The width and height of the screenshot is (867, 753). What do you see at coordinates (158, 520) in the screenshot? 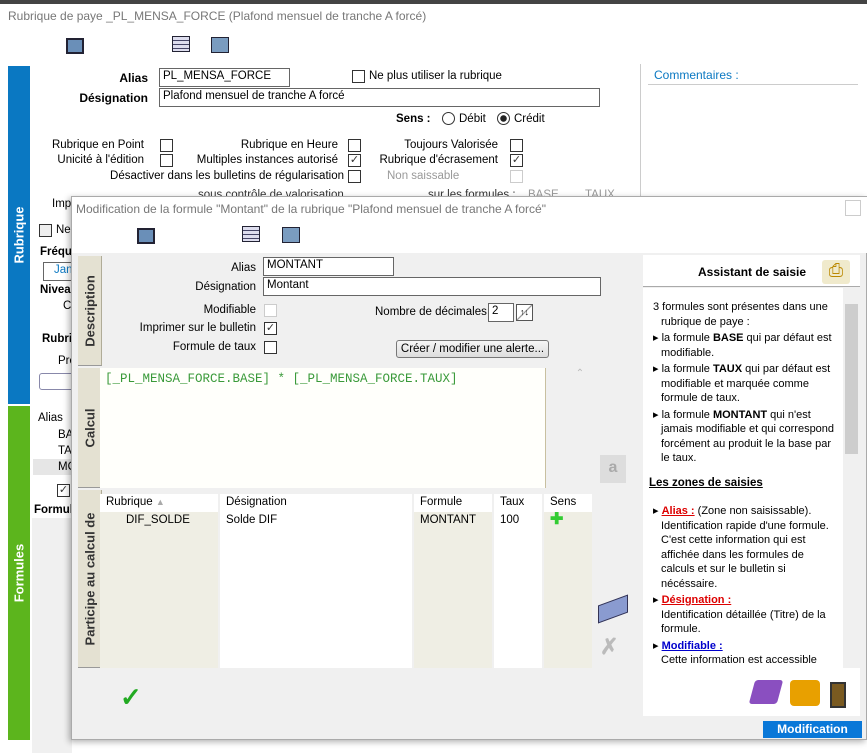
I see `cell-rubrique: DIF_SOLDE` at bounding box center [158, 520].